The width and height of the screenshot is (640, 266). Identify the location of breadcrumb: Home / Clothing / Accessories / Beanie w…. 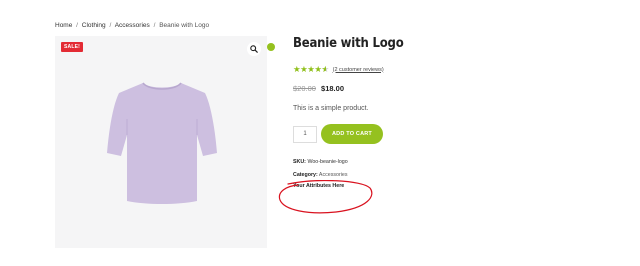
(132, 25).